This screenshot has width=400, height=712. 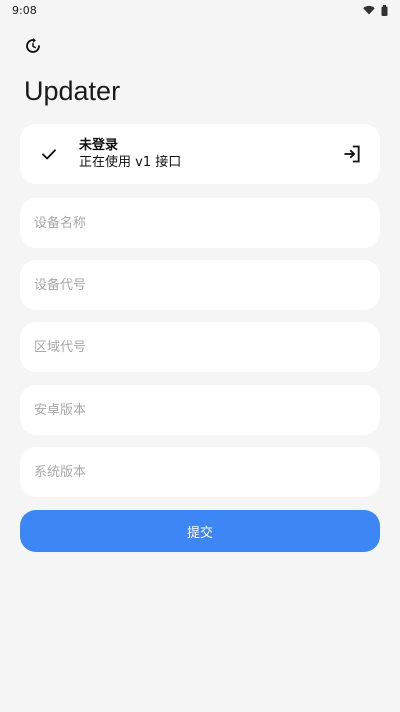 I want to click on wifi-icon, so click(x=369, y=10).